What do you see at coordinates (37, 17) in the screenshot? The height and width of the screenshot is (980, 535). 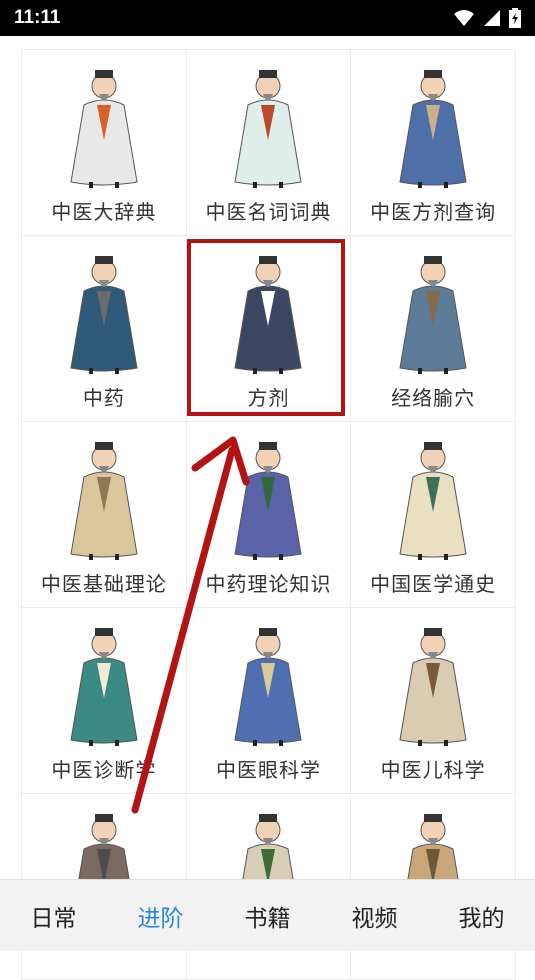 I see `status-time: 11:11` at bounding box center [37, 17].